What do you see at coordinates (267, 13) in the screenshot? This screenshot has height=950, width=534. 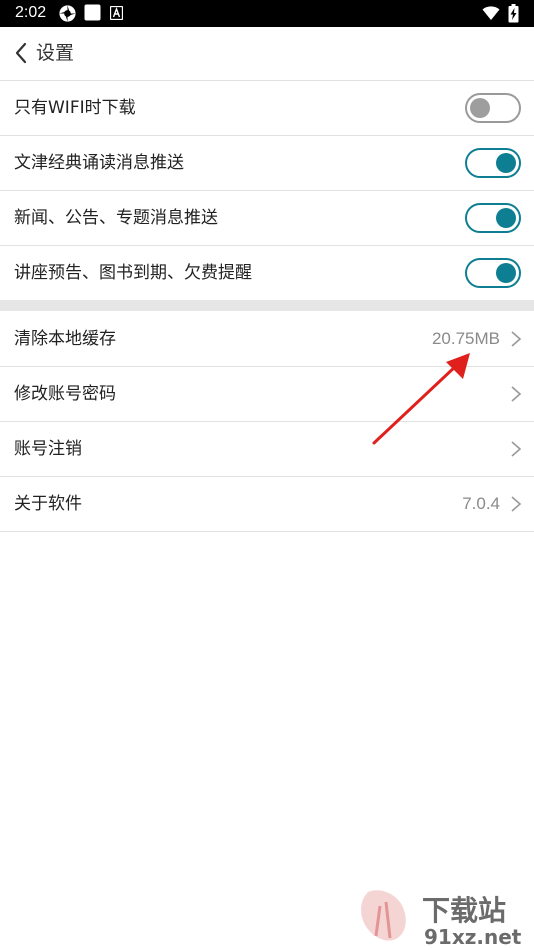 I see `status-bar: 2:02` at bounding box center [267, 13].